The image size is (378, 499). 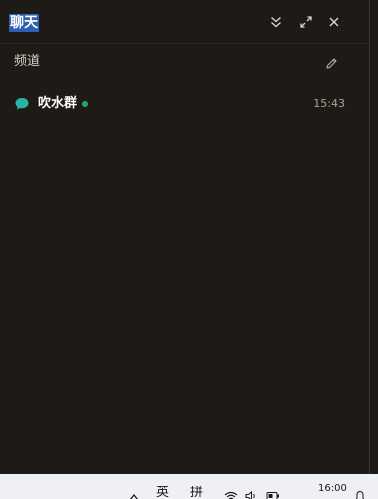 I want to click on channel-name: 吹水群, so click(x=58, y=103).